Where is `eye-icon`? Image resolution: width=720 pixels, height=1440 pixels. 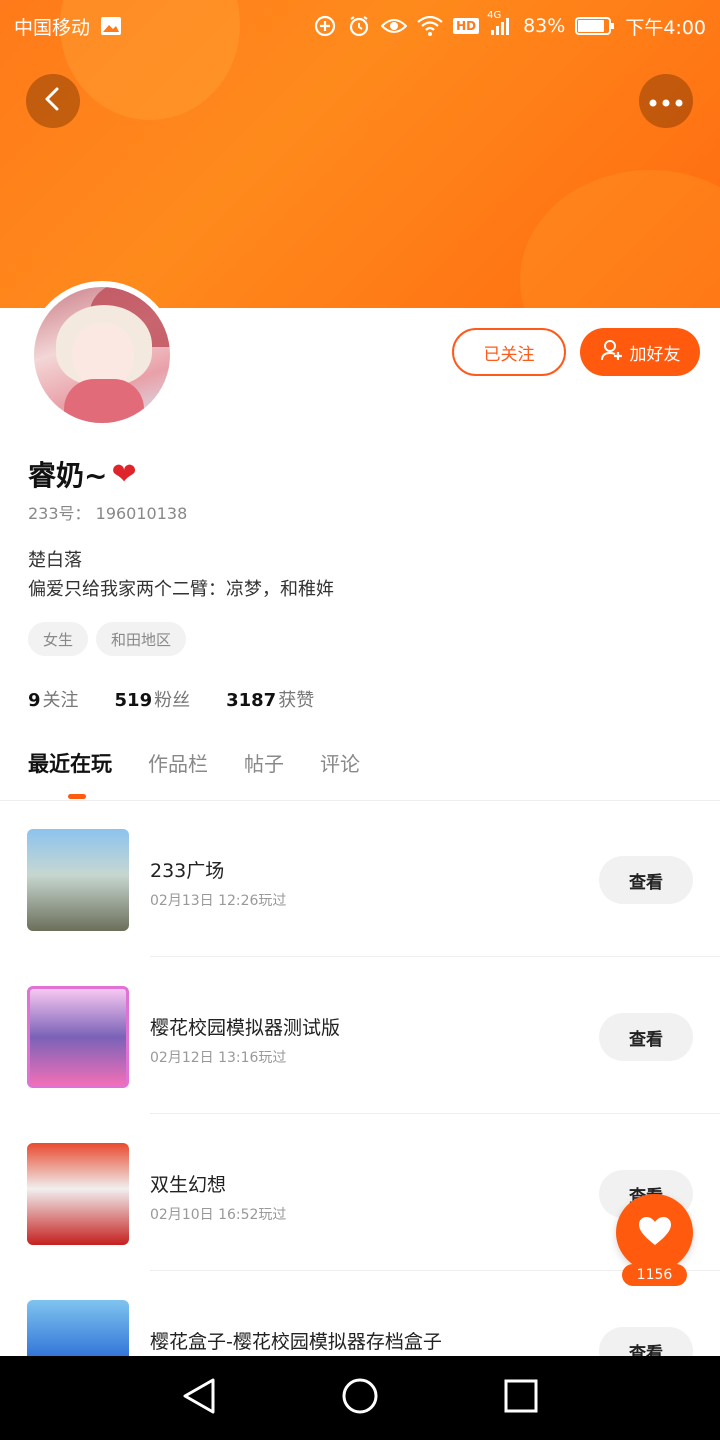
eye-icon is located at coordinates (394, 26).